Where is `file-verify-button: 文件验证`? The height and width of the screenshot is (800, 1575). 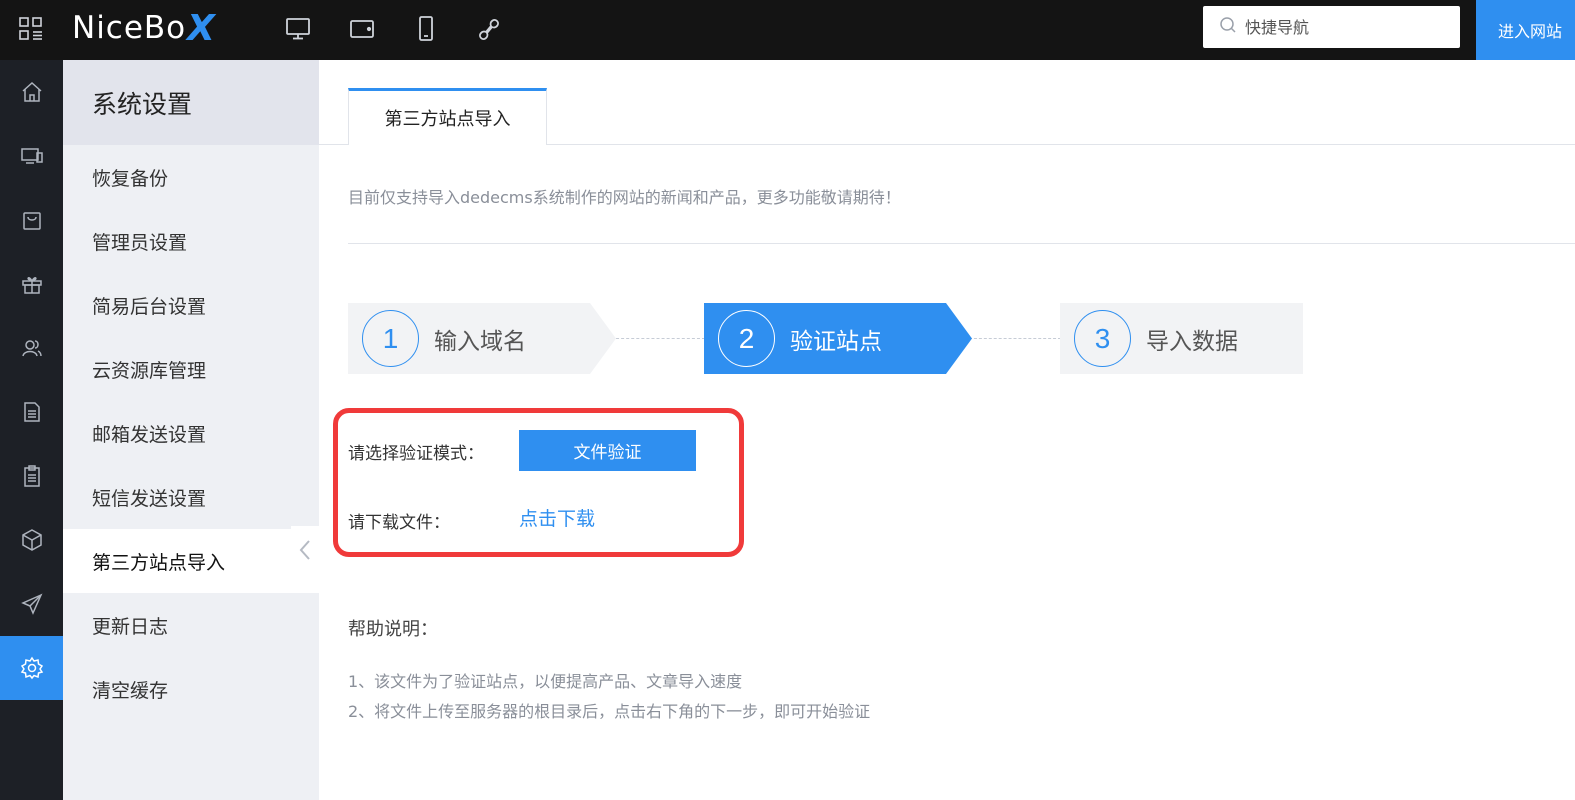
file-verify-button: 文件验证 is located at coordinates (607, 450).